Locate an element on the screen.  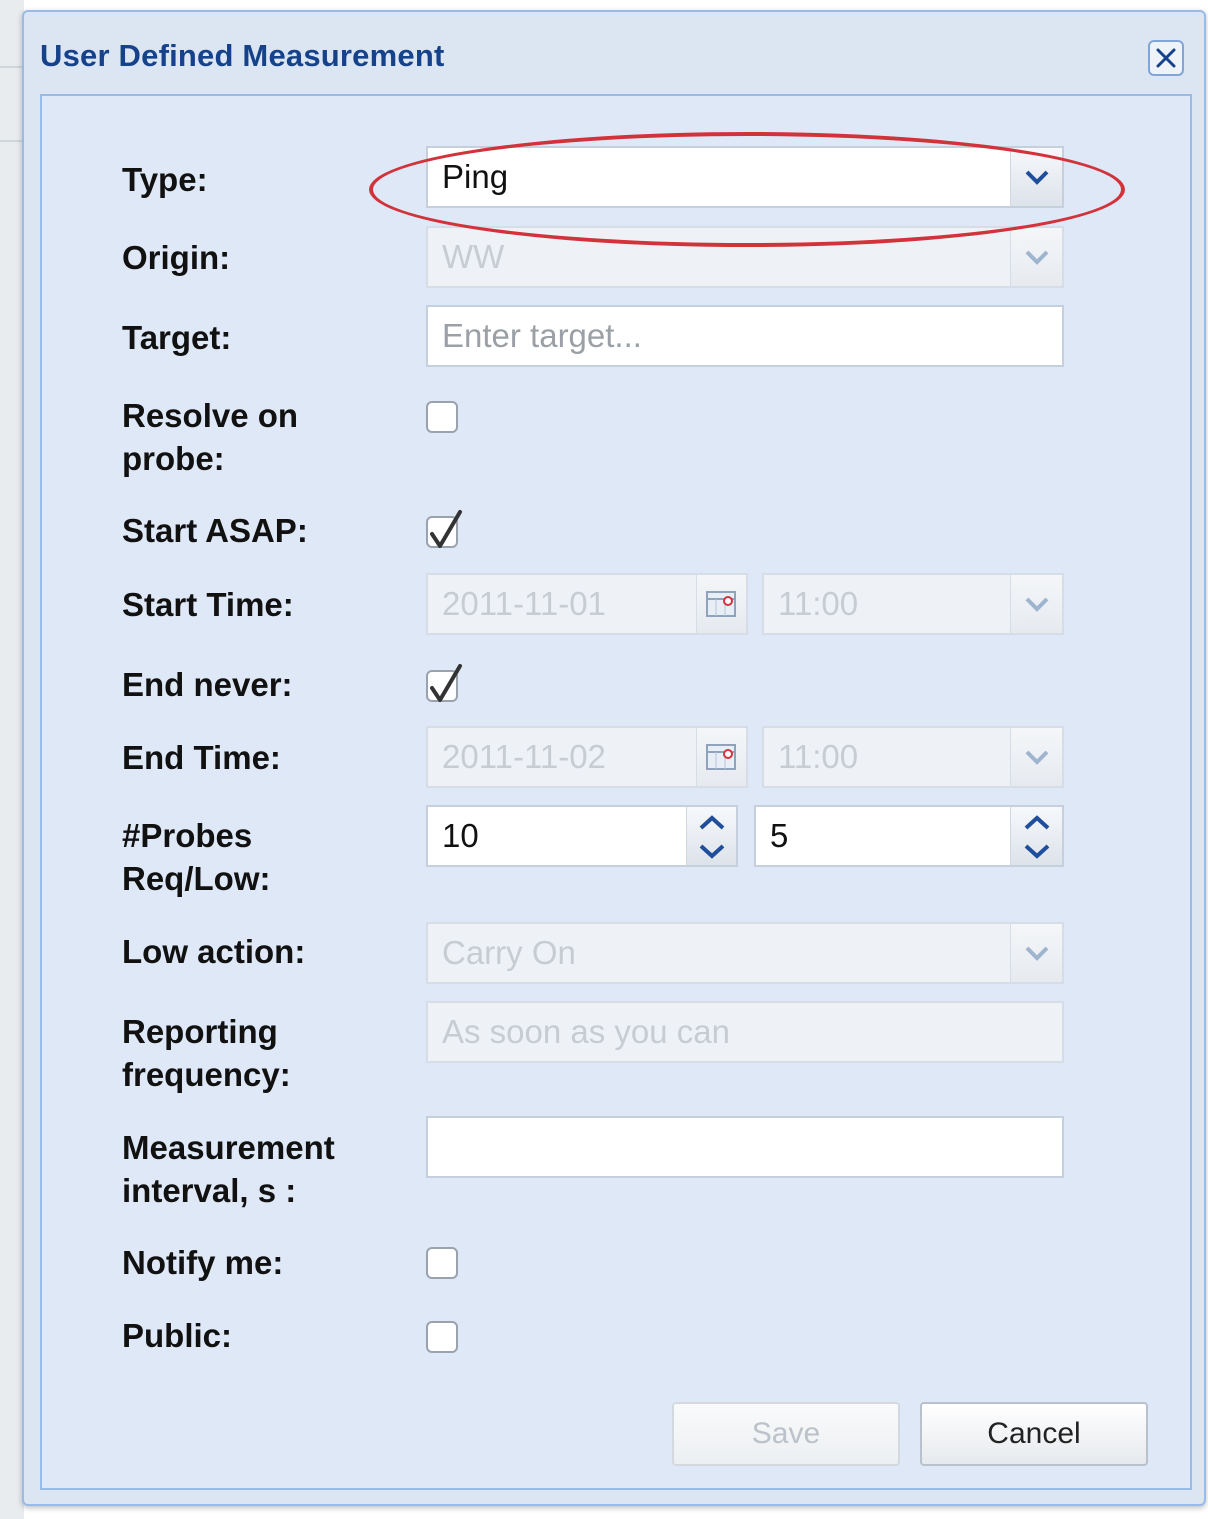
low-action-value: Carry On is located at coordinates (509, 952).